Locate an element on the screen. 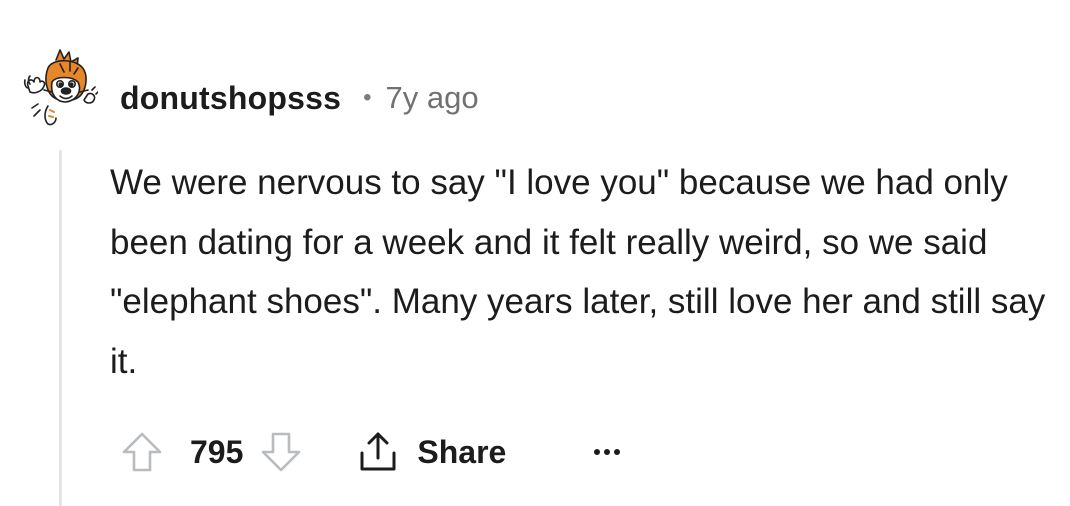 The image size is (1070, 506). username: donutshopsss is located at coordinates (230, 98).